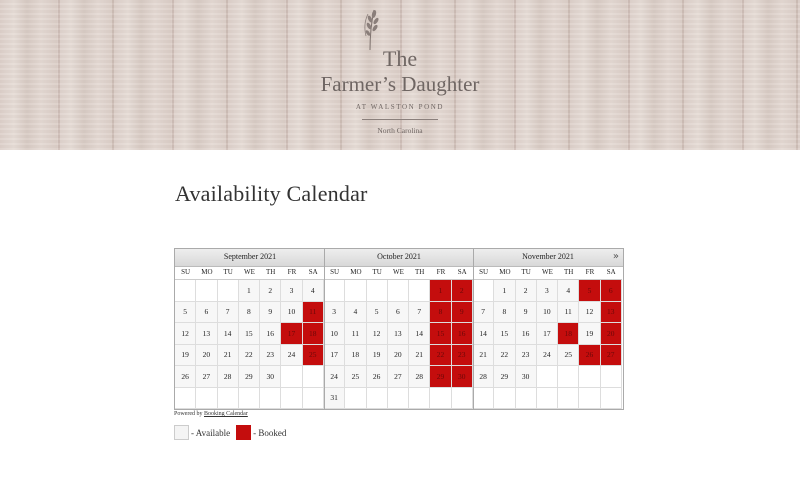 The image size is (800, 500). I want to click on day-cell-booked: 13, so click(611, 312).